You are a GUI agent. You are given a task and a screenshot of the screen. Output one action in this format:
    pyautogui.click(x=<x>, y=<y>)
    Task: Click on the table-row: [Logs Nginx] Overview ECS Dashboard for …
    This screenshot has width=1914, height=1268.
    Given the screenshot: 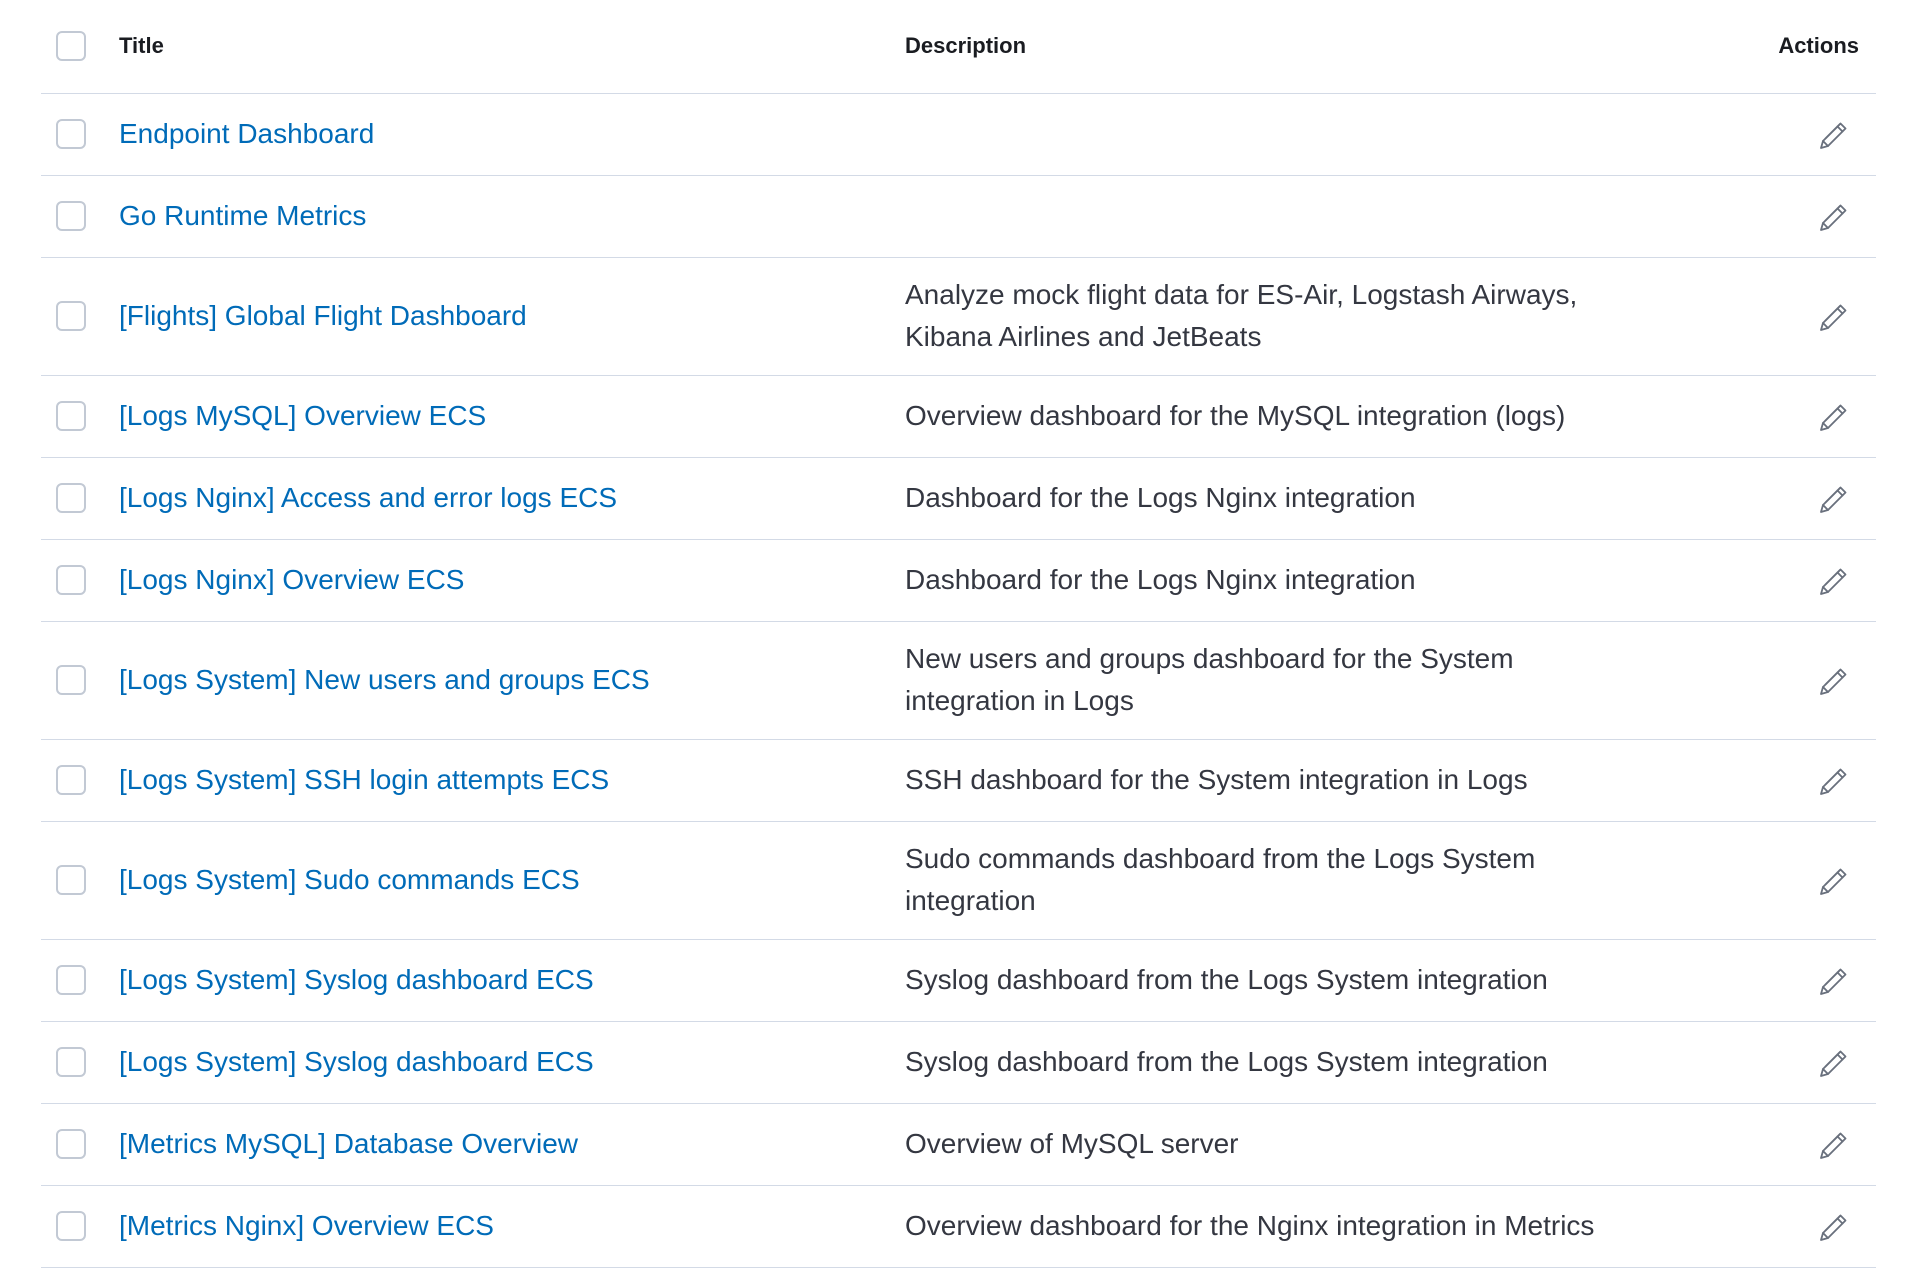 What is the action you would take?
    pyautogui.click(x=958, y=580)
    